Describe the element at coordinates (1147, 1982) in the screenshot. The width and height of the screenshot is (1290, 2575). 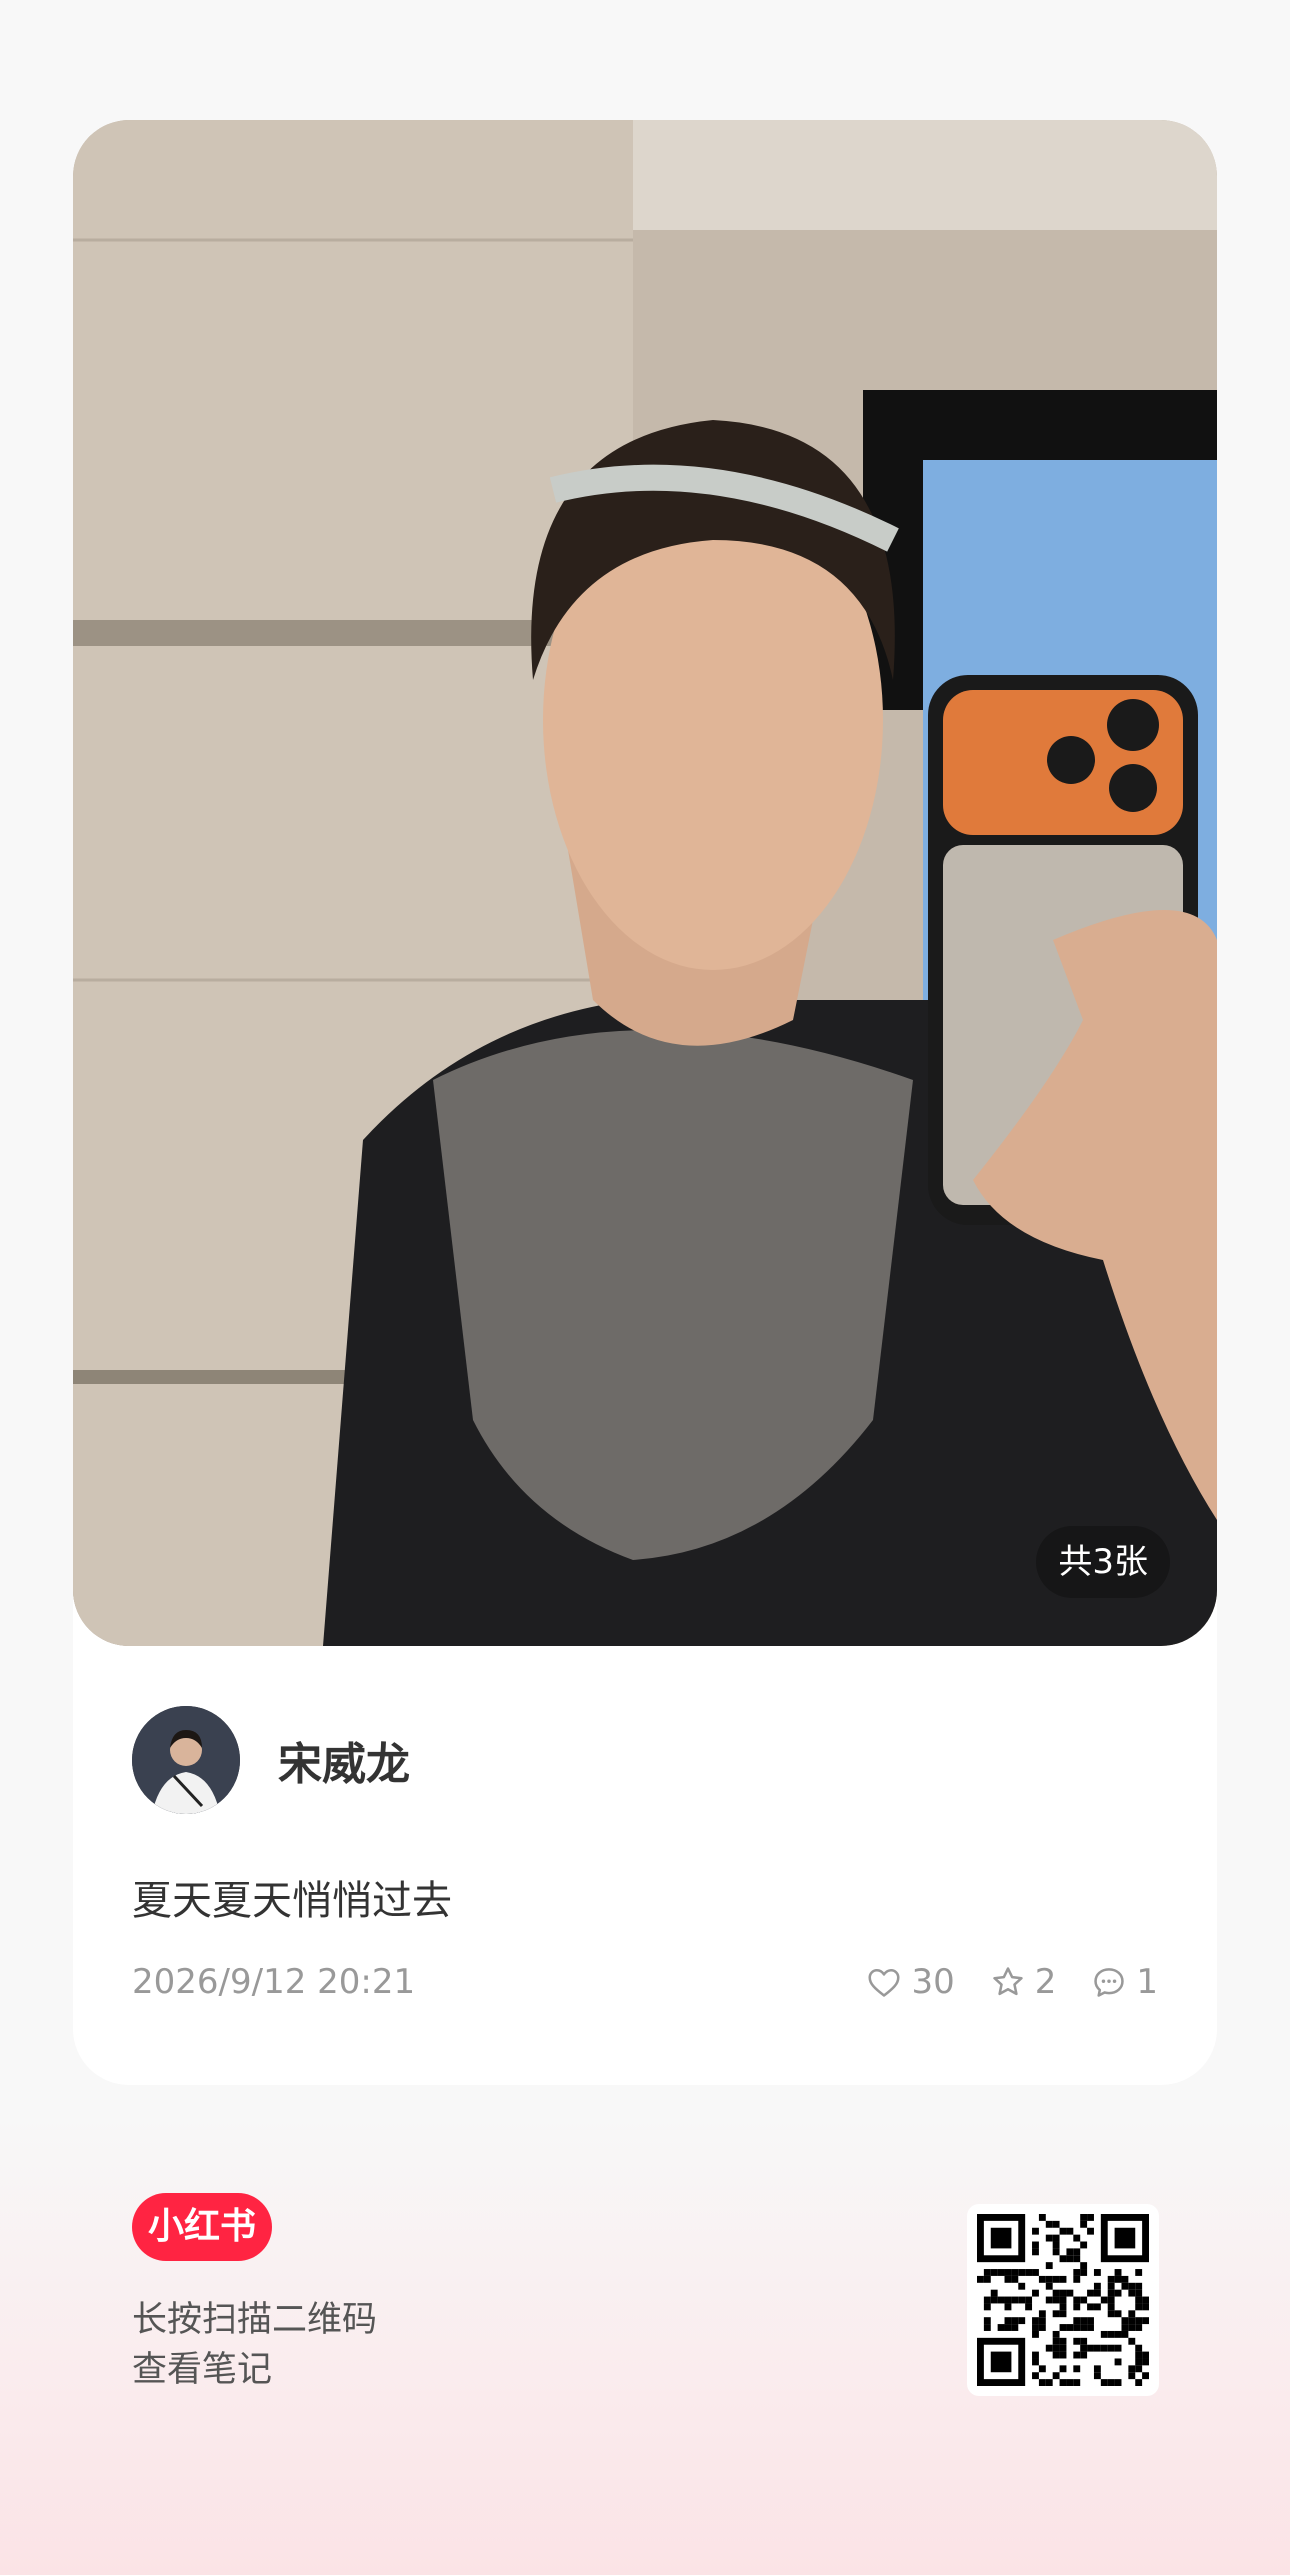
I see `comment-count: 1` at that location.